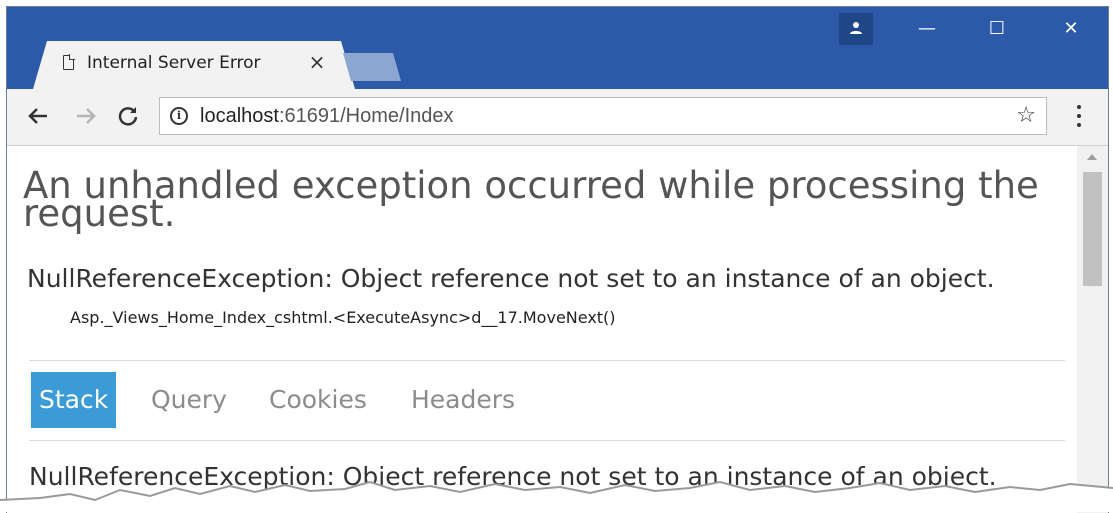  What do you see at coordinates (556, 496) in the screenshot?
I see `torn-edge` at bounding box center [556, 496].